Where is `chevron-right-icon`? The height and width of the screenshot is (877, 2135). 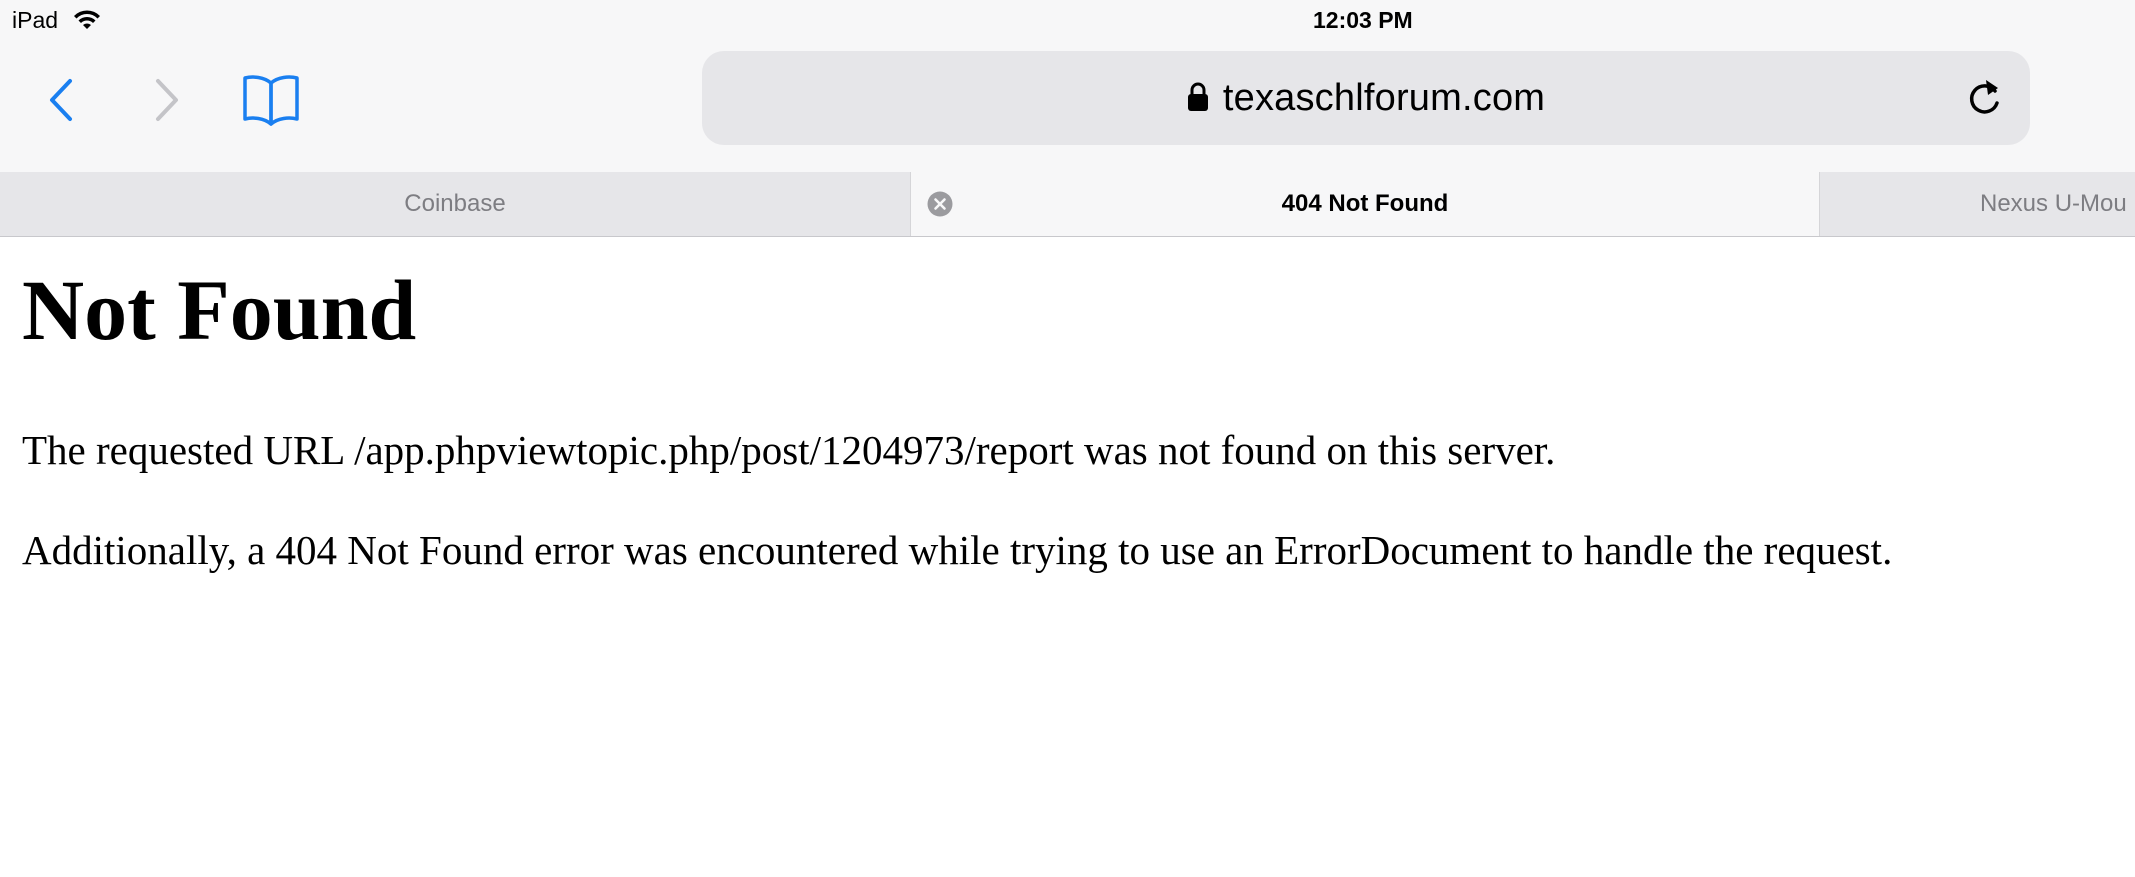 chevron-right-icon is located at coordinates (167, 100).